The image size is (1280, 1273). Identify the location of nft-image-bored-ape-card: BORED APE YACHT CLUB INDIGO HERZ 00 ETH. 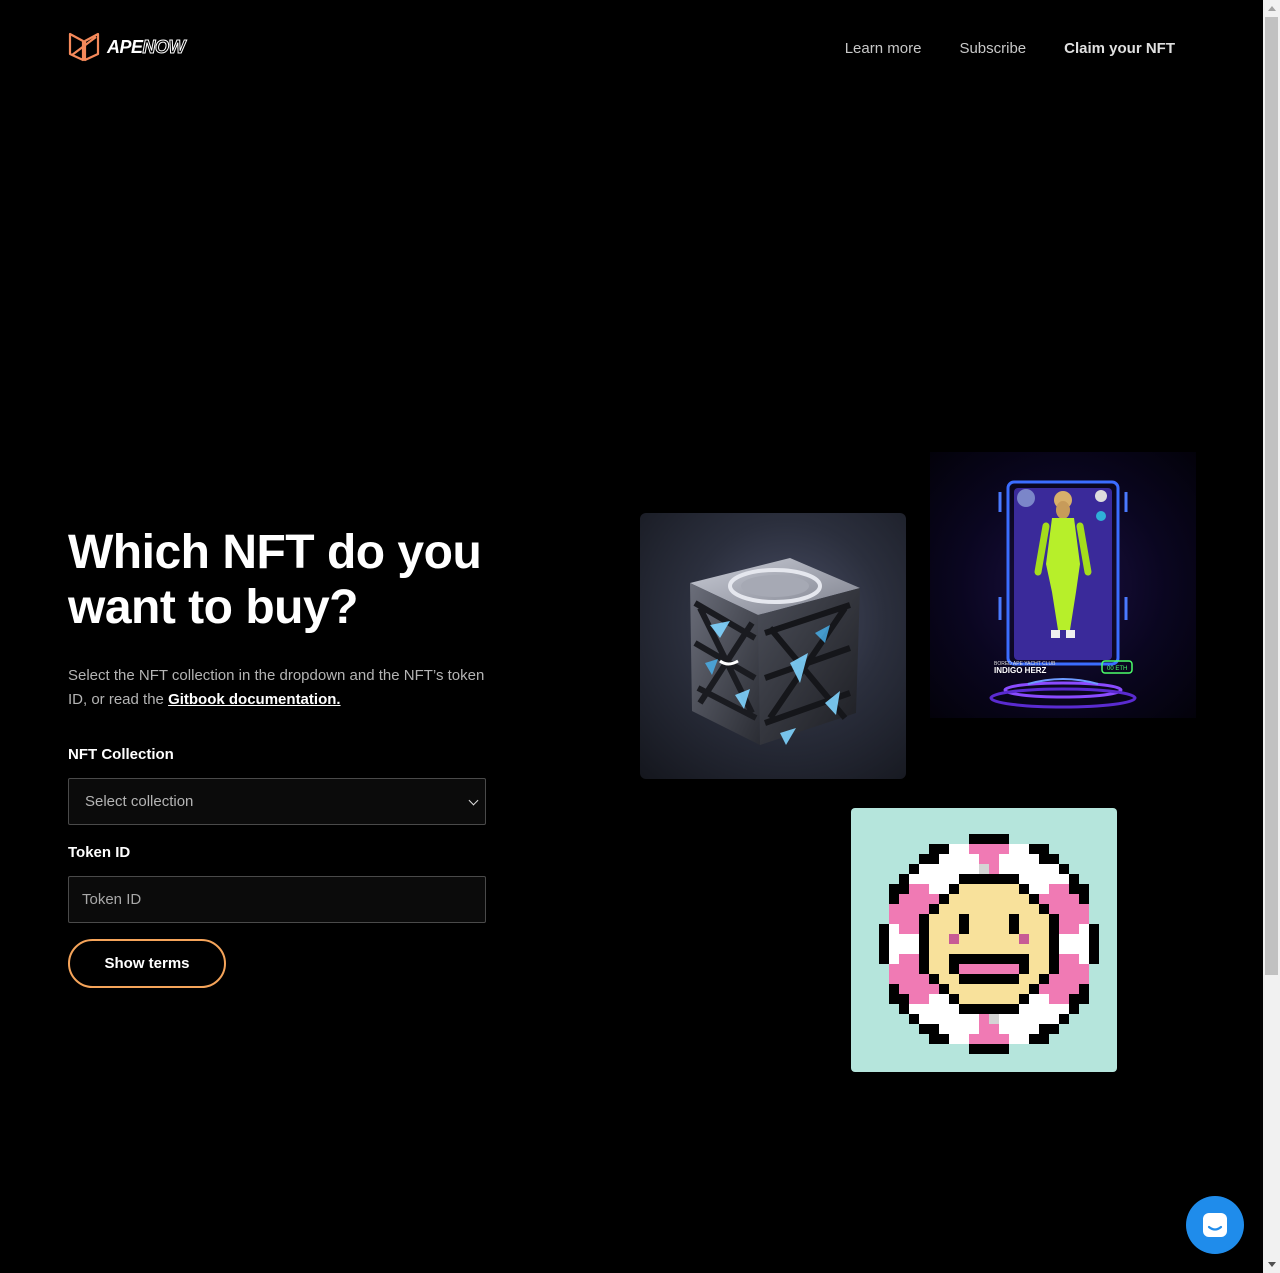
(1063, 585).